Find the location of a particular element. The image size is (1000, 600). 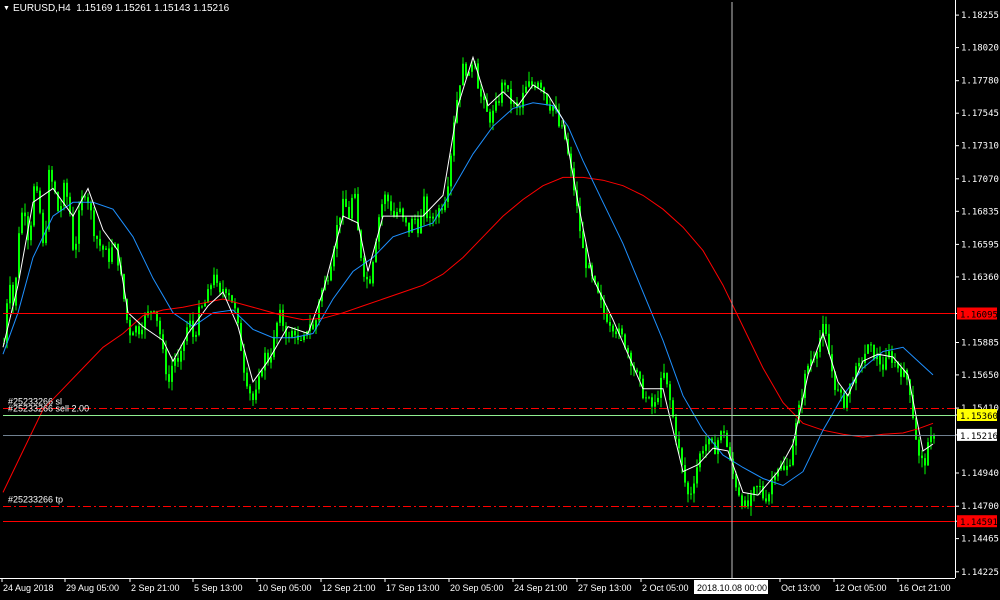

time-tick-label: 16 Oct 21:00 is located at coordinates (925, 588).